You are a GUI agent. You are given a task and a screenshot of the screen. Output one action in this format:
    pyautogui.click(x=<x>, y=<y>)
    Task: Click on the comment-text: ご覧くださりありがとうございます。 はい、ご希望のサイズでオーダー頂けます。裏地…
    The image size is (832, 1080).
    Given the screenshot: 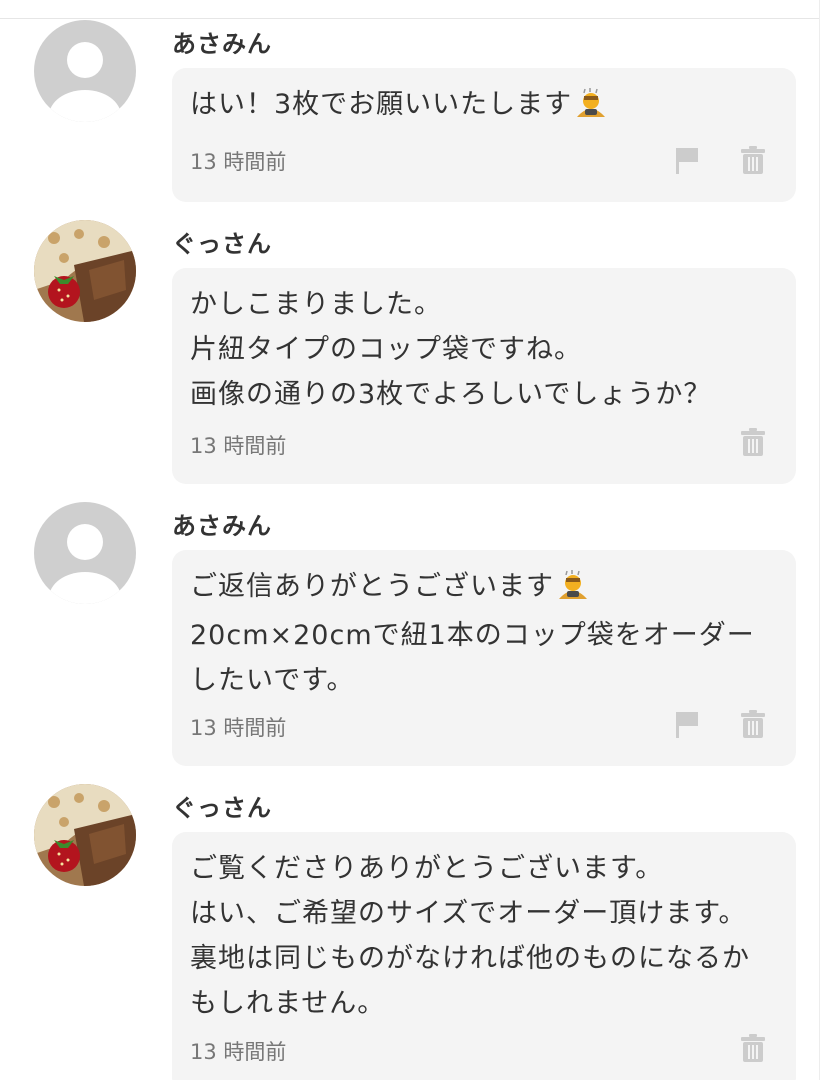 What is the action you would take?
    pyautogui.click(x=470, y=936)
    